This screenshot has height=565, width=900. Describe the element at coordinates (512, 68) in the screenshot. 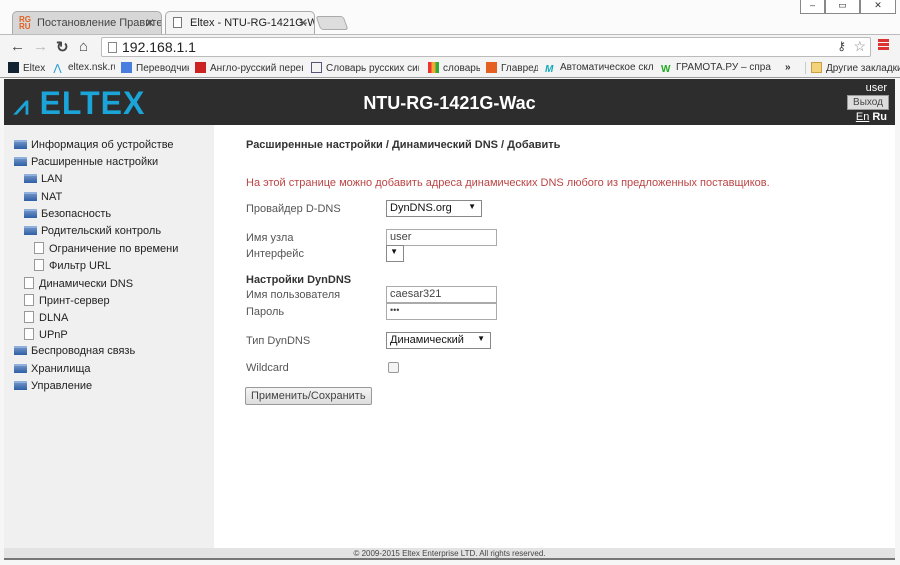

I see `bookmark-glavred: Главред` at that location.